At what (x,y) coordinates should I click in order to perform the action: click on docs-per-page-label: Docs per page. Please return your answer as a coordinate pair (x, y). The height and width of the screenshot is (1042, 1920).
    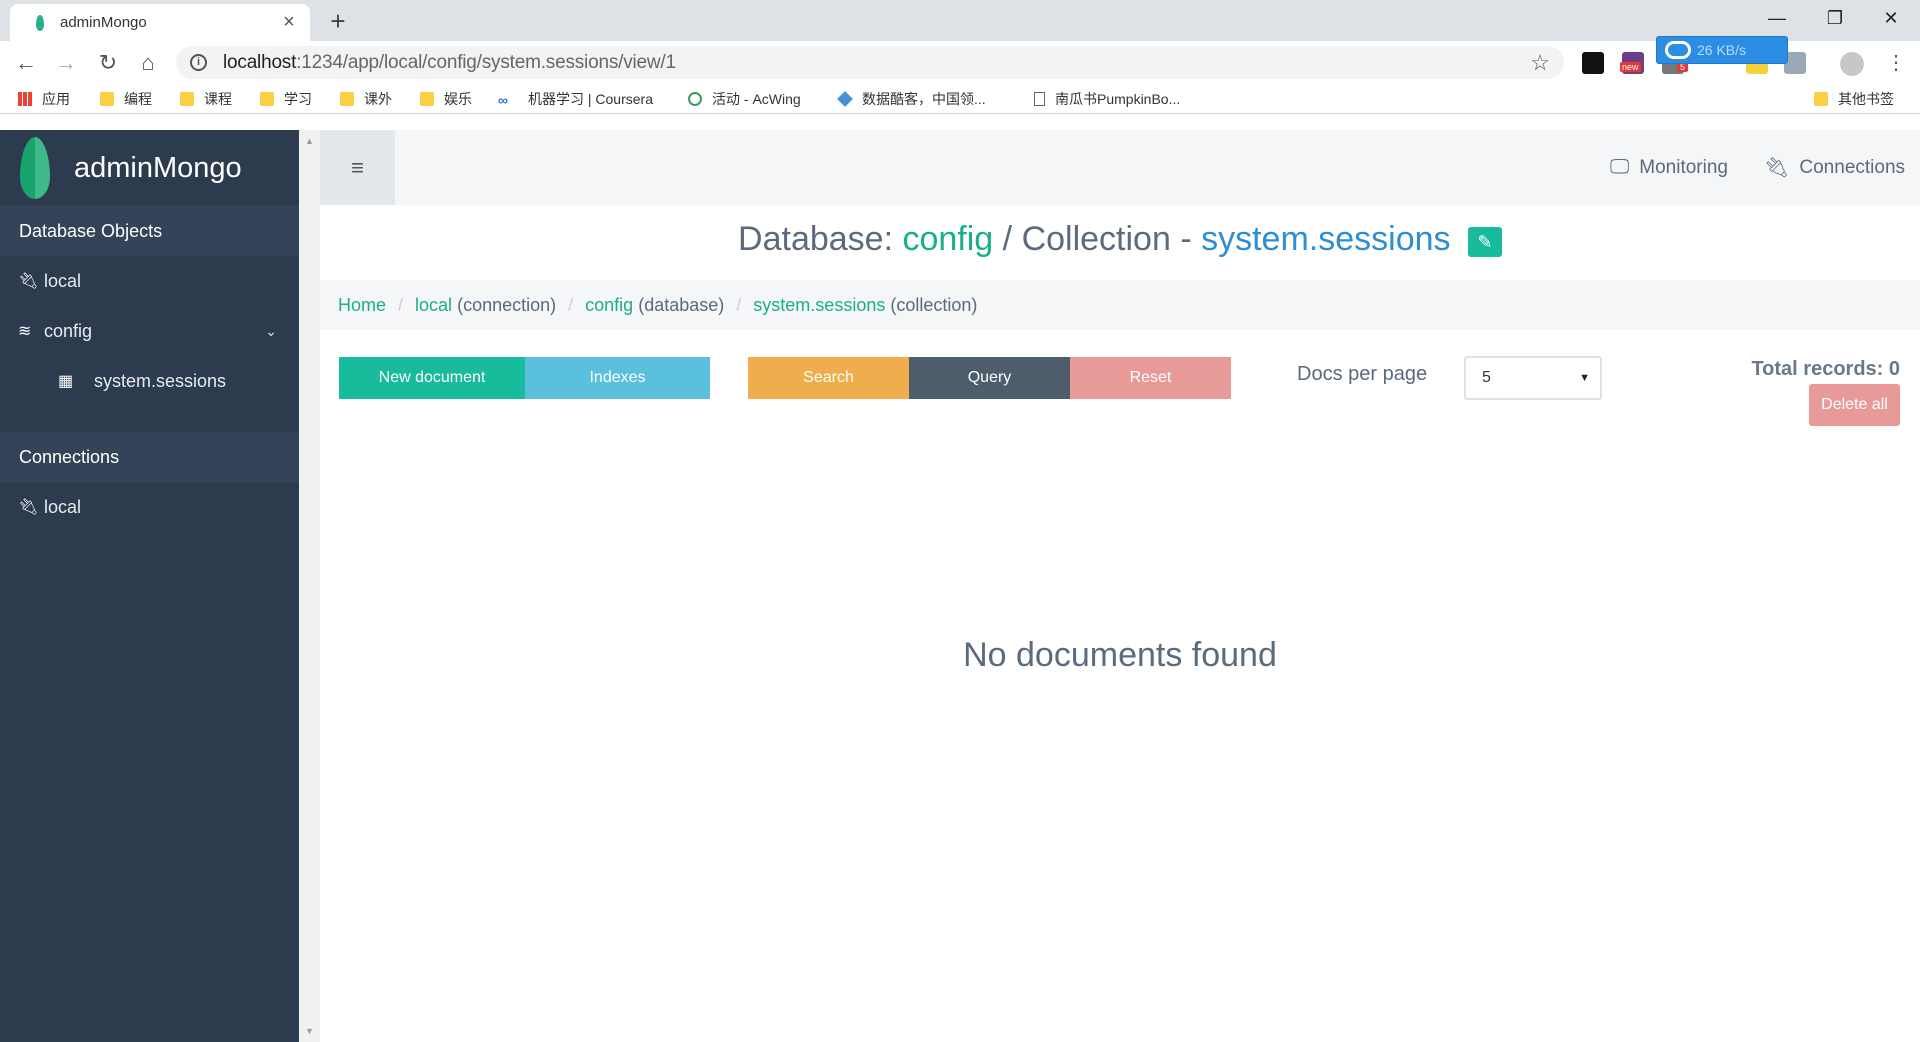
    Looking at the image, I should click on (1362, 374).